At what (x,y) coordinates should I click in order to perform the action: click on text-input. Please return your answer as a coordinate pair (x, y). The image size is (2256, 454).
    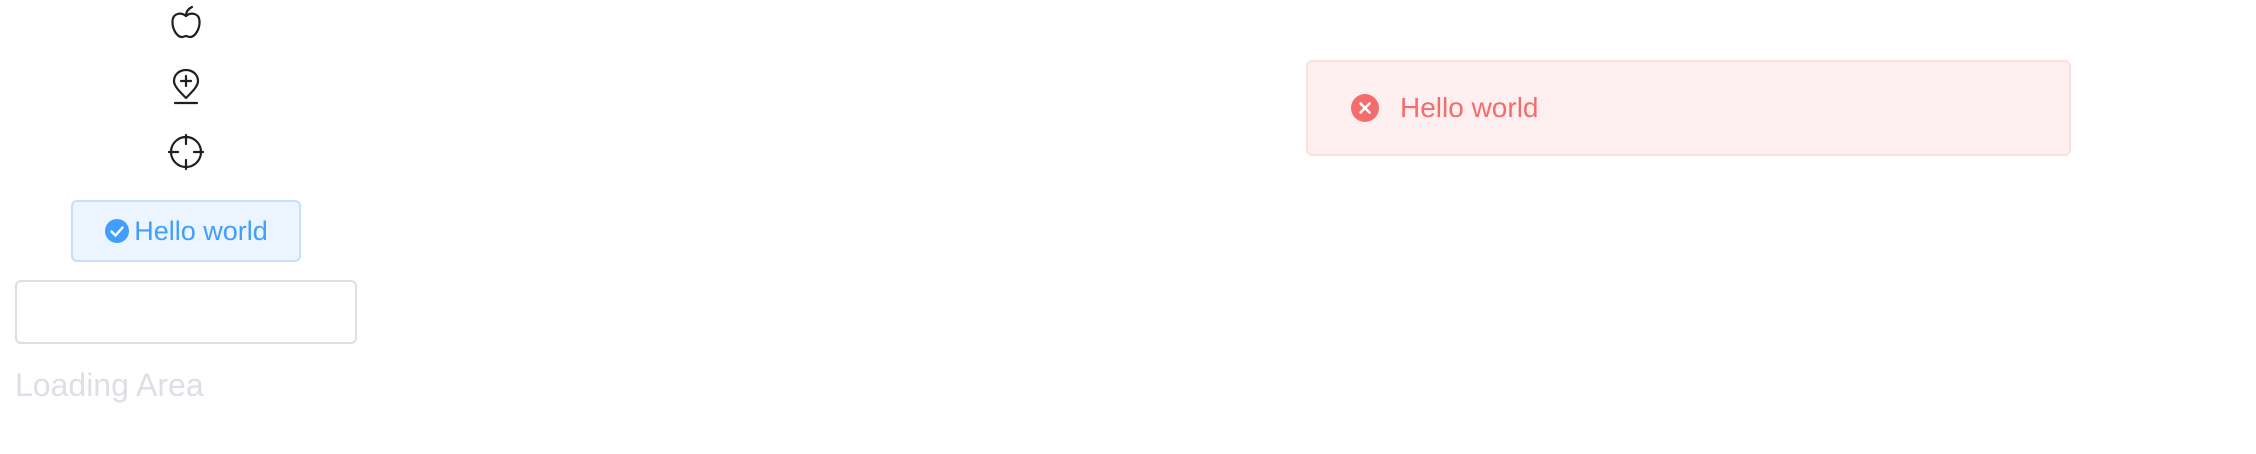
    Looking at the image, I should click on (186, 312).